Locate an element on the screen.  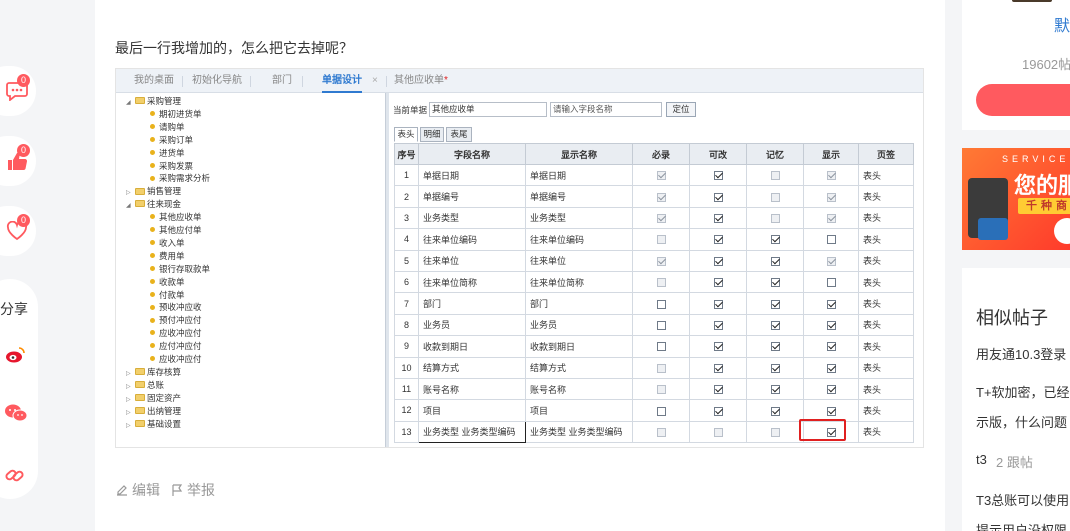
tree-item: 银行存取款单 is located at coordinates (180, 269).